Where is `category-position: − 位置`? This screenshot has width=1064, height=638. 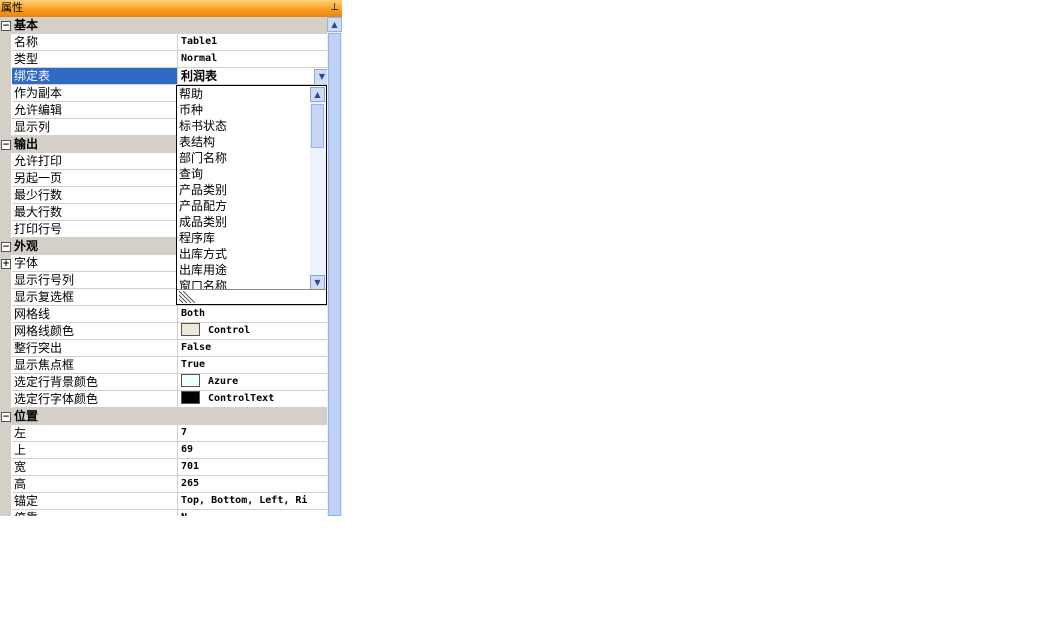 category-position: − 位置 is located at coordinates (163, 416).